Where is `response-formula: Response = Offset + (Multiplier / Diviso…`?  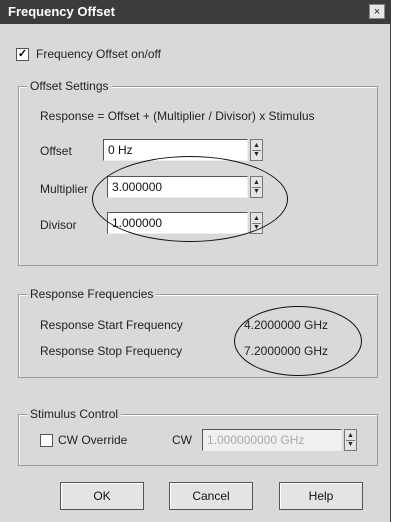 response-formula: Response = Offset + (Multiplier / Diviso… is located at coordinates (177, 116).